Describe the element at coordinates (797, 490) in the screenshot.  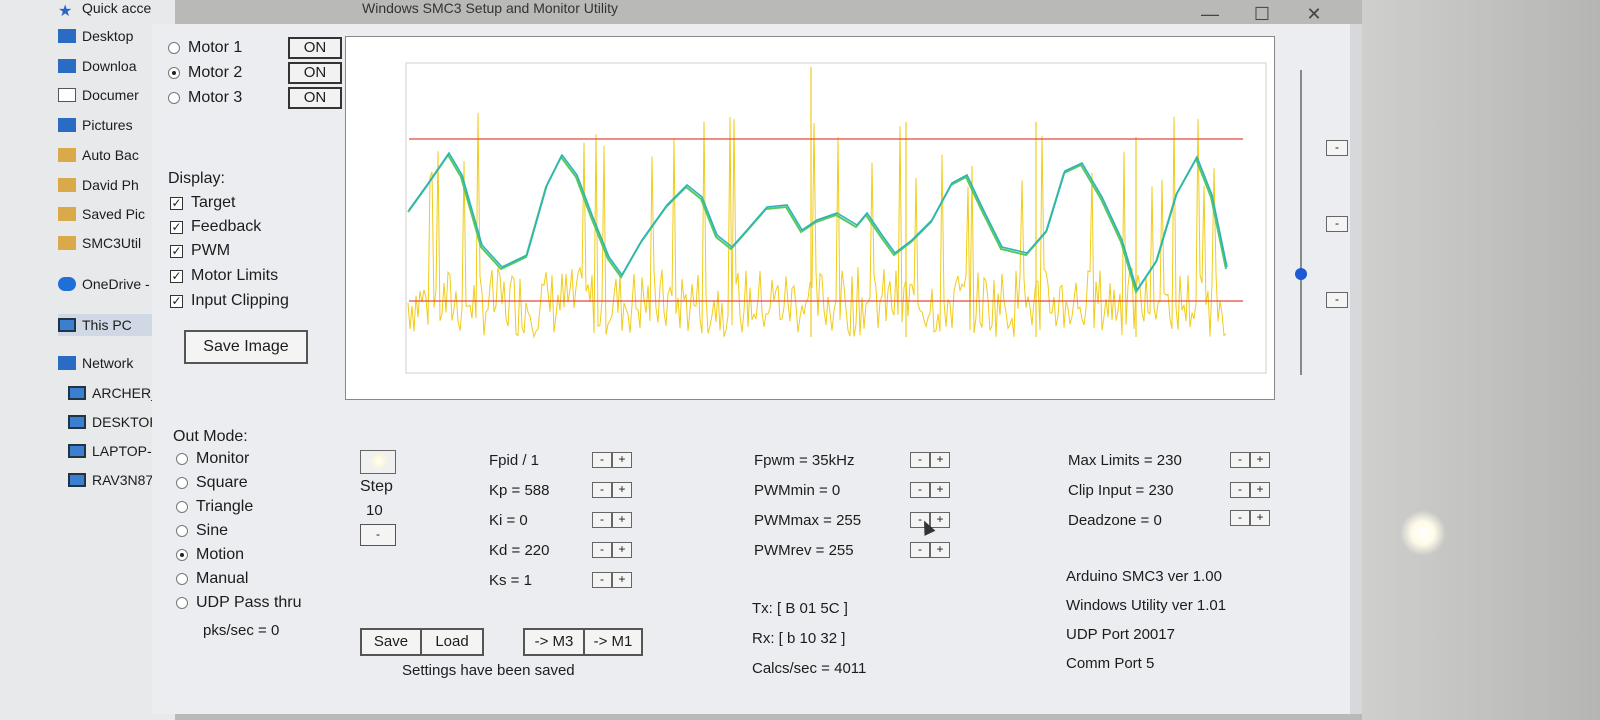
I see `pwmmin-label: PWMmin = 0` at that location.